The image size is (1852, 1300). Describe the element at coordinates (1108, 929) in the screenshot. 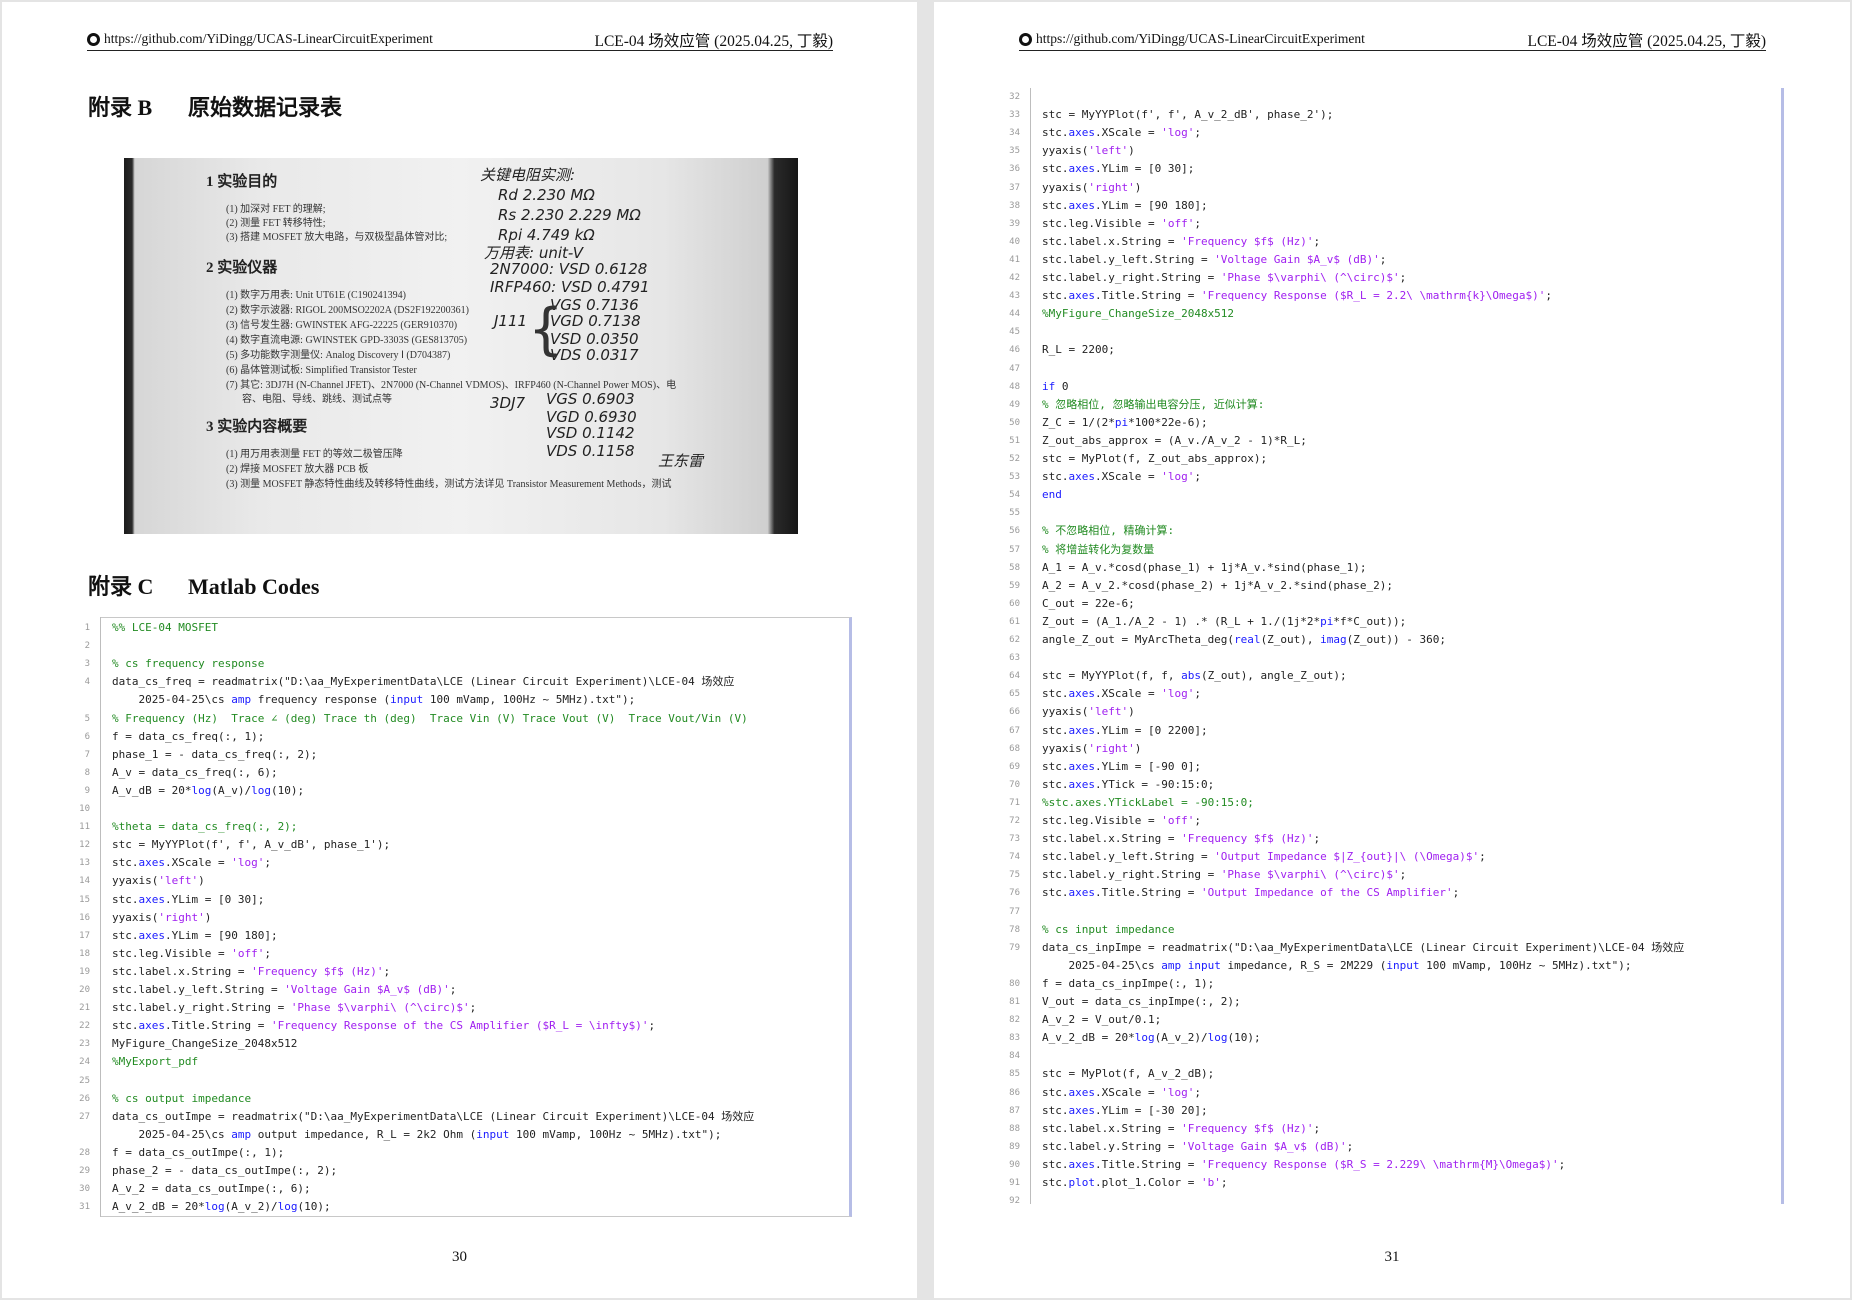

I see `code-text: % cs input impedance` at that location.